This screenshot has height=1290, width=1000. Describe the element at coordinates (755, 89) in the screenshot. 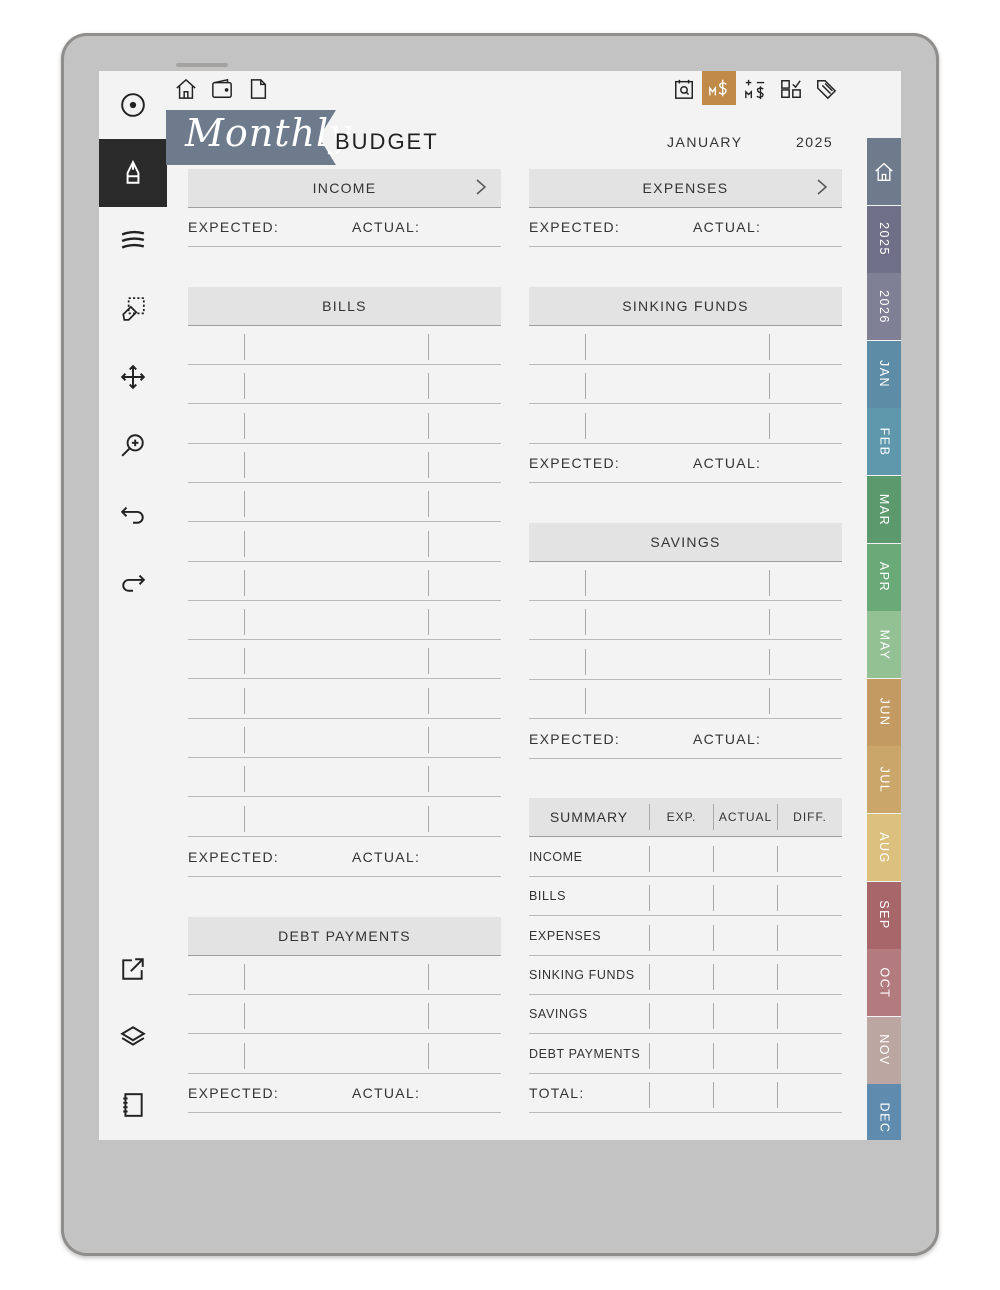

I see `calculator-nav-button` at that location.